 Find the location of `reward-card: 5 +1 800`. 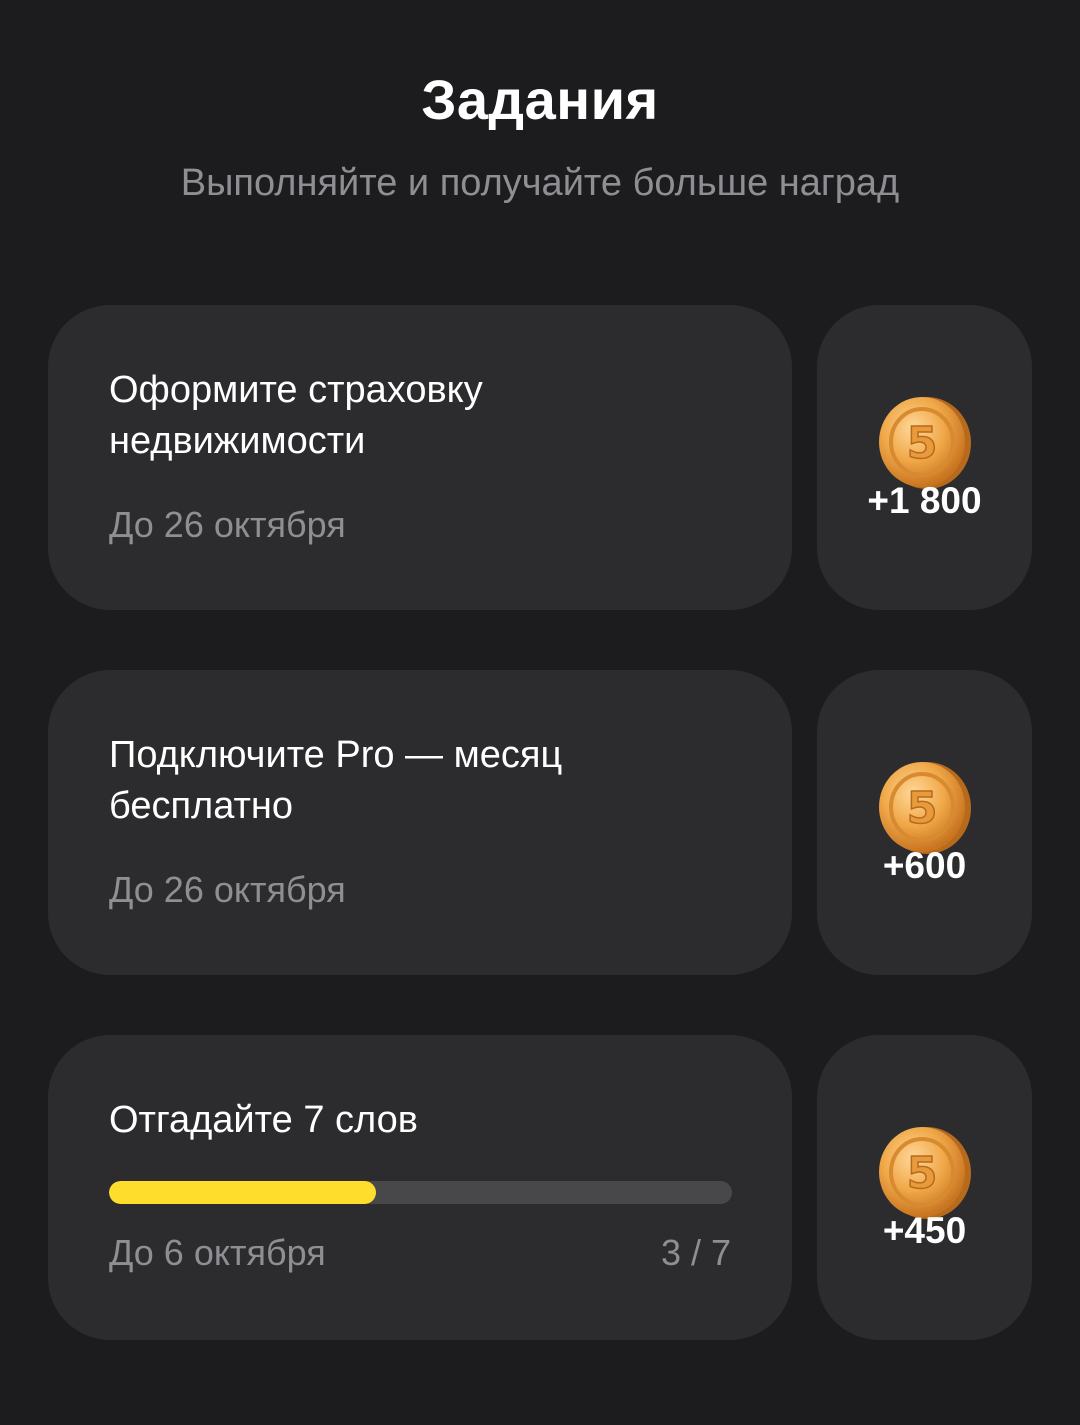

reward-card: 5 +1 800 is located at coordinates (924, 457).